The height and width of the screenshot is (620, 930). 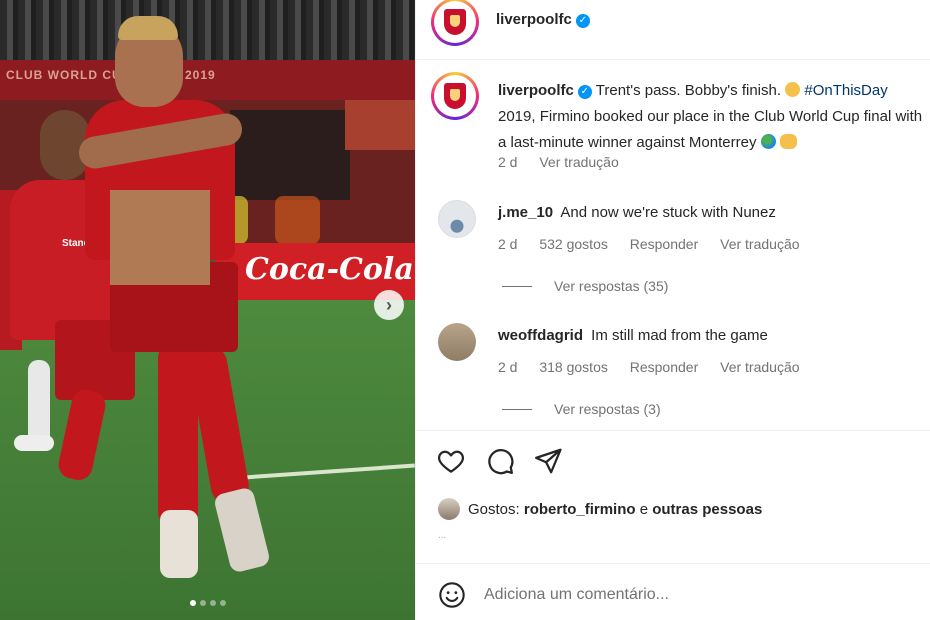 What do you see at coordinates (845, 90) in the screenshot?
I see `hashtag-link: #OnThisDay` at bounding box center [845, 90].